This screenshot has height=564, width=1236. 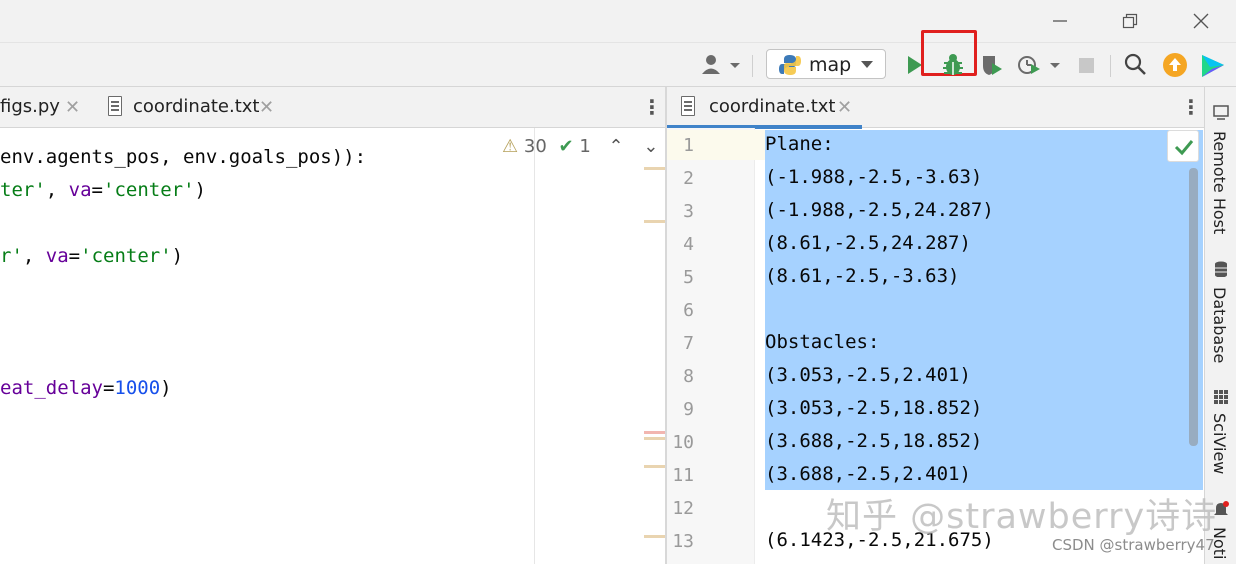 I want to click on text-line: Obstacles:, so click(x=822, y=342).